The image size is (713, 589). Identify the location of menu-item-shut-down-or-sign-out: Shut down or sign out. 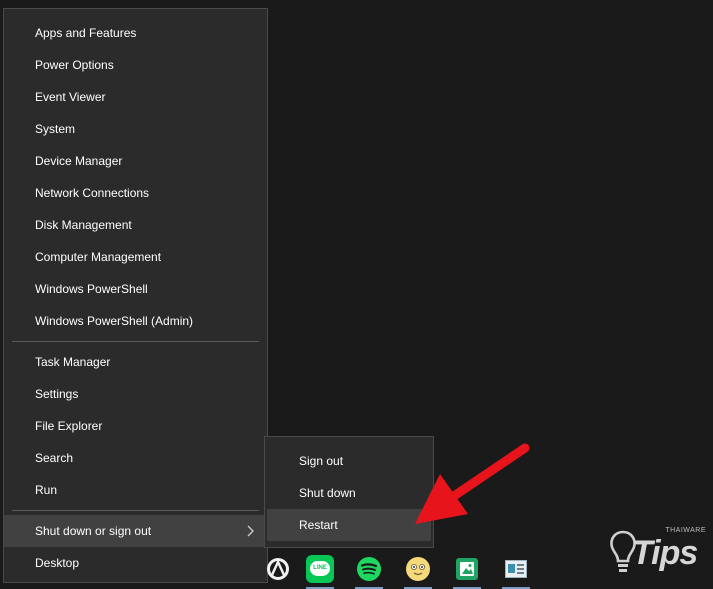
(135, 531).